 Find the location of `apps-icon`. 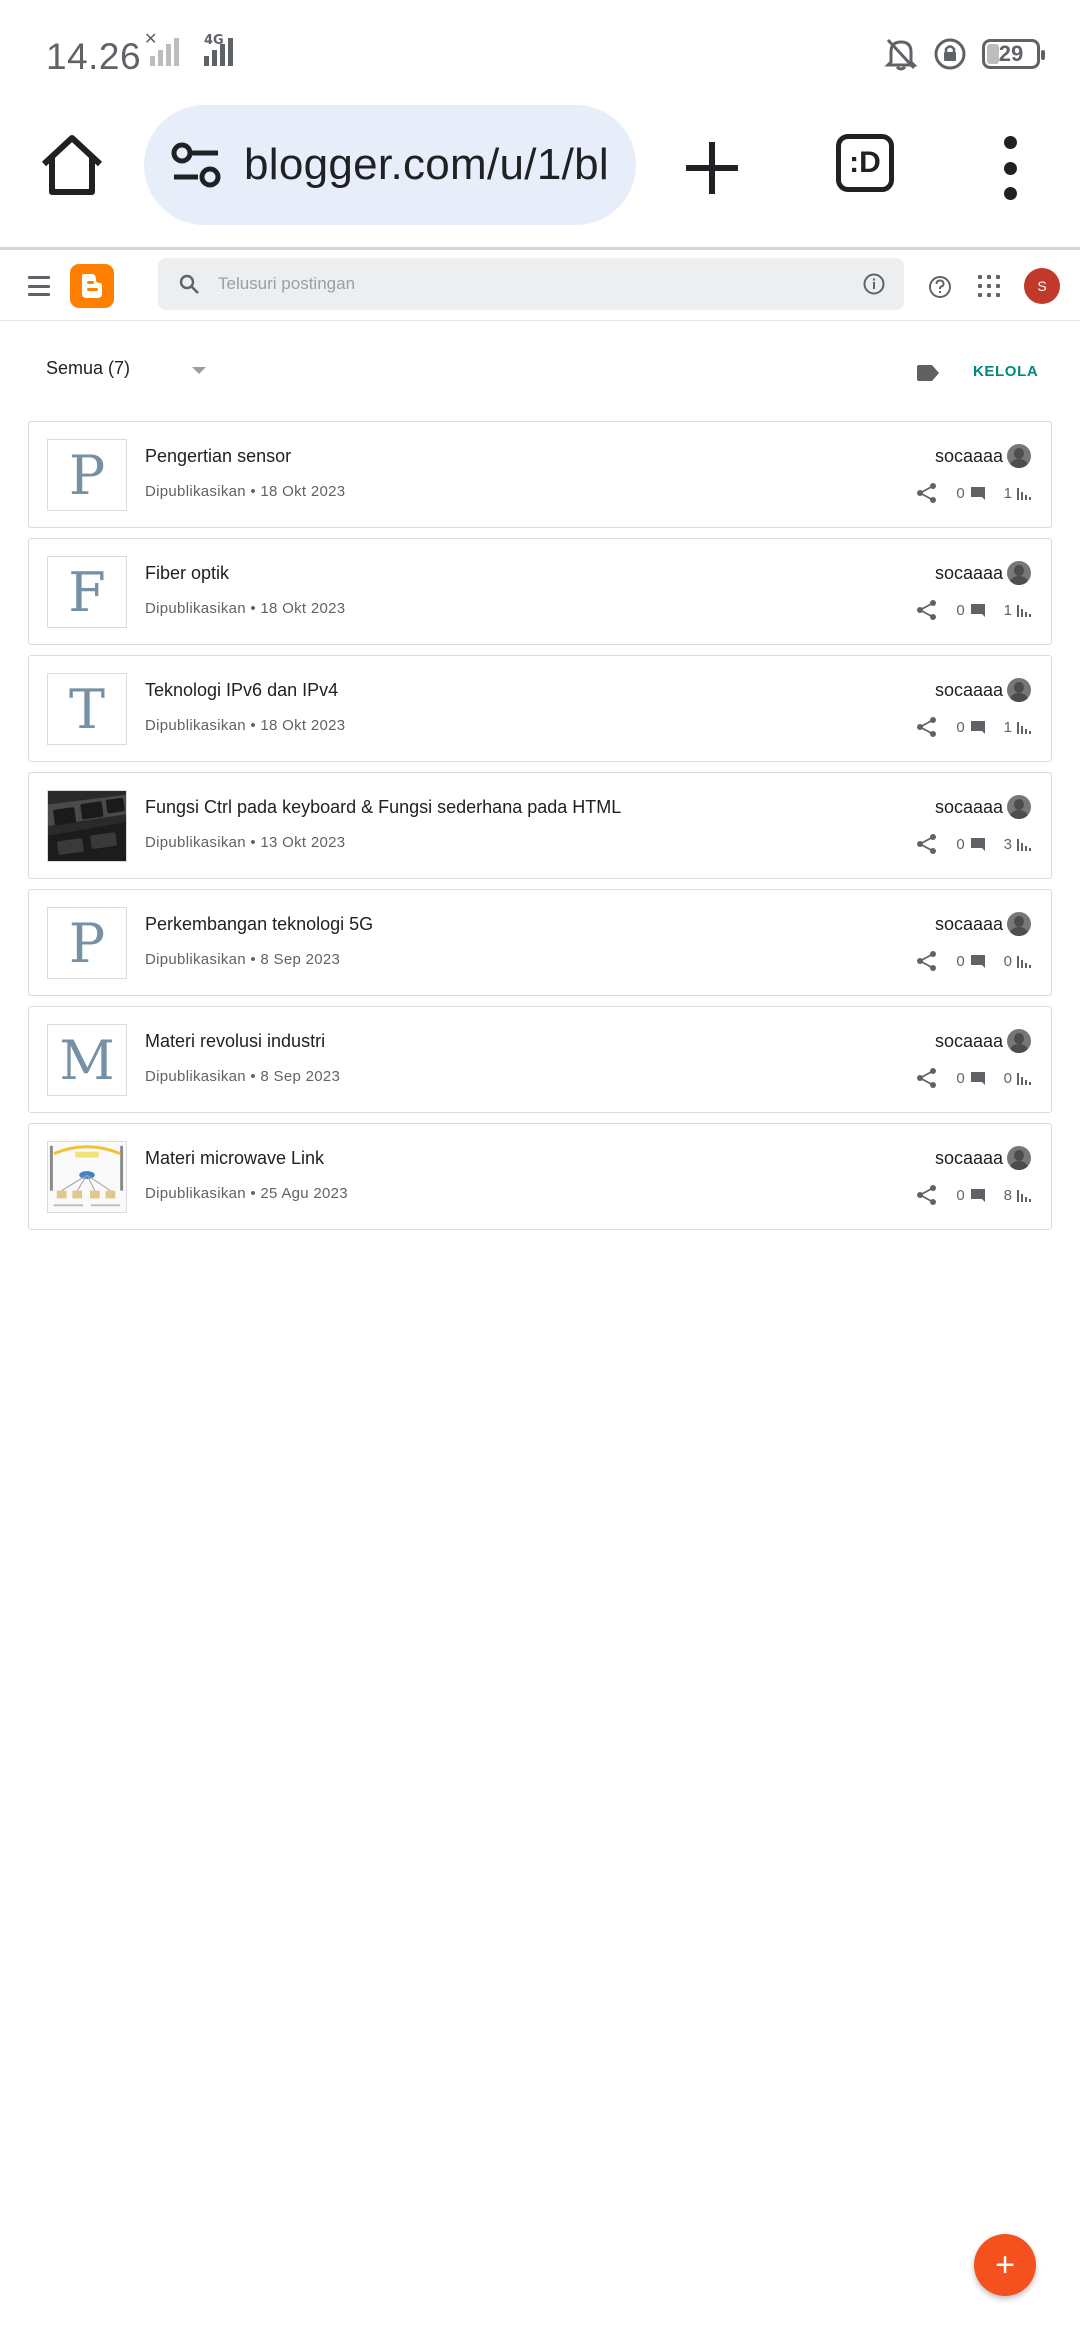

apps-icon is located at coordinates (989, 286).